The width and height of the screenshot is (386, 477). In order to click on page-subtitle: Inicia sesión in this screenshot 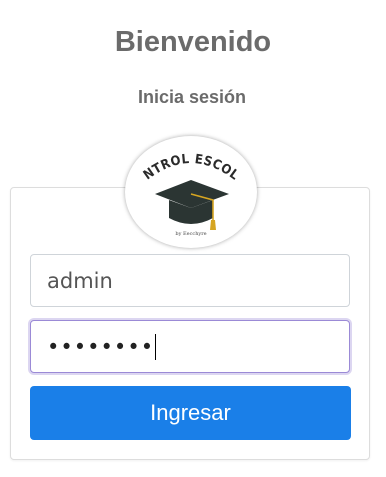, I will do `click(192, 97)`.